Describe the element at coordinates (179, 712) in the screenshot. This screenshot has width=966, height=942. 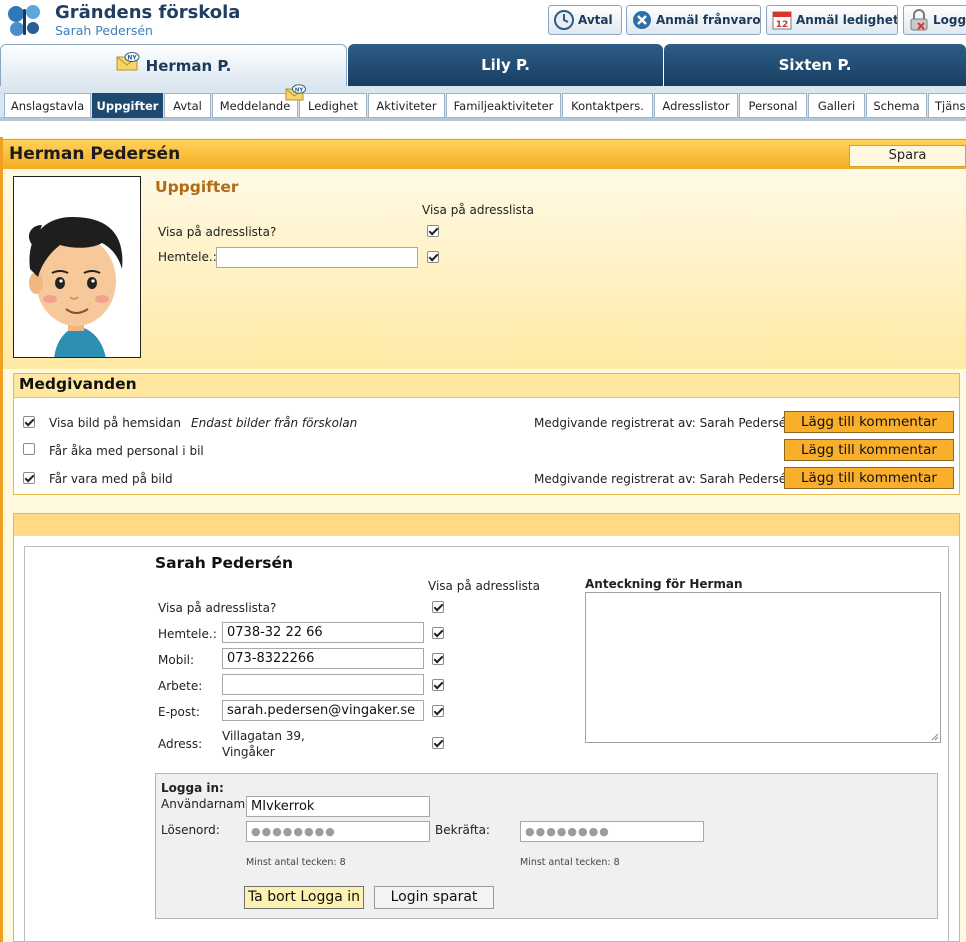
I see `guardian-epost-label: E-post:` at that location.